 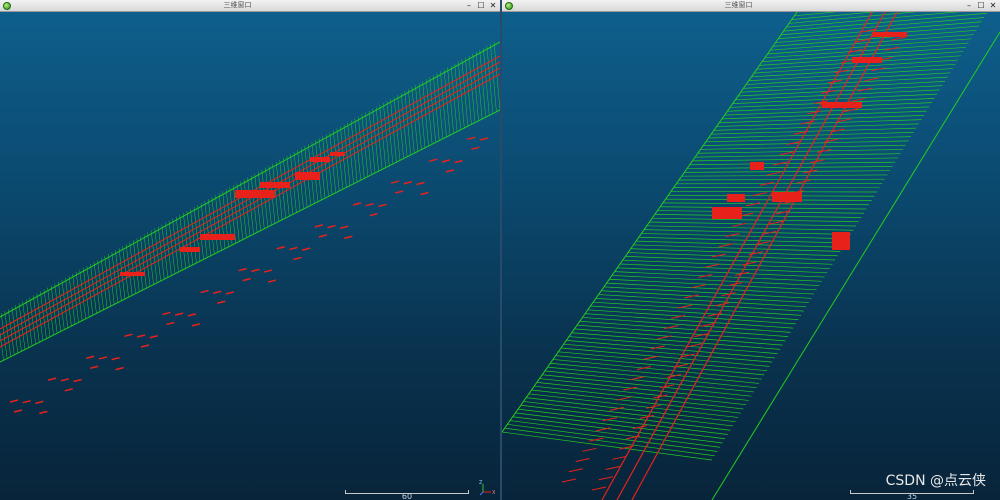 What do you see at coordinates (509, 5) in the screenshot?
I see `app-icon` at bounding box center [509, 5].